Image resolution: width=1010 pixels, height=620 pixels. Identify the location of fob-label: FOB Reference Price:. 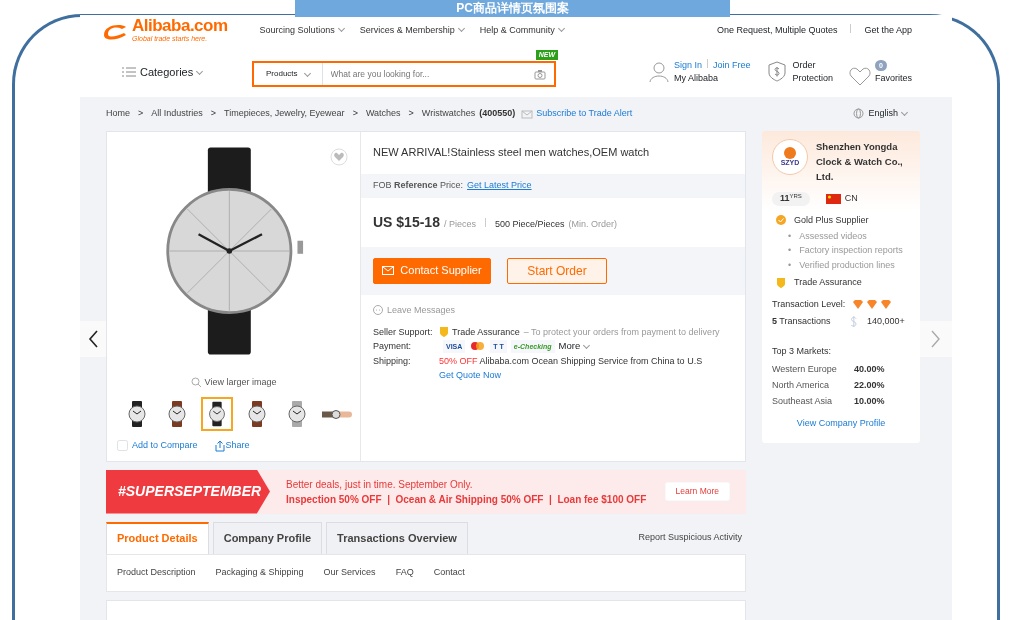
(418, 185).